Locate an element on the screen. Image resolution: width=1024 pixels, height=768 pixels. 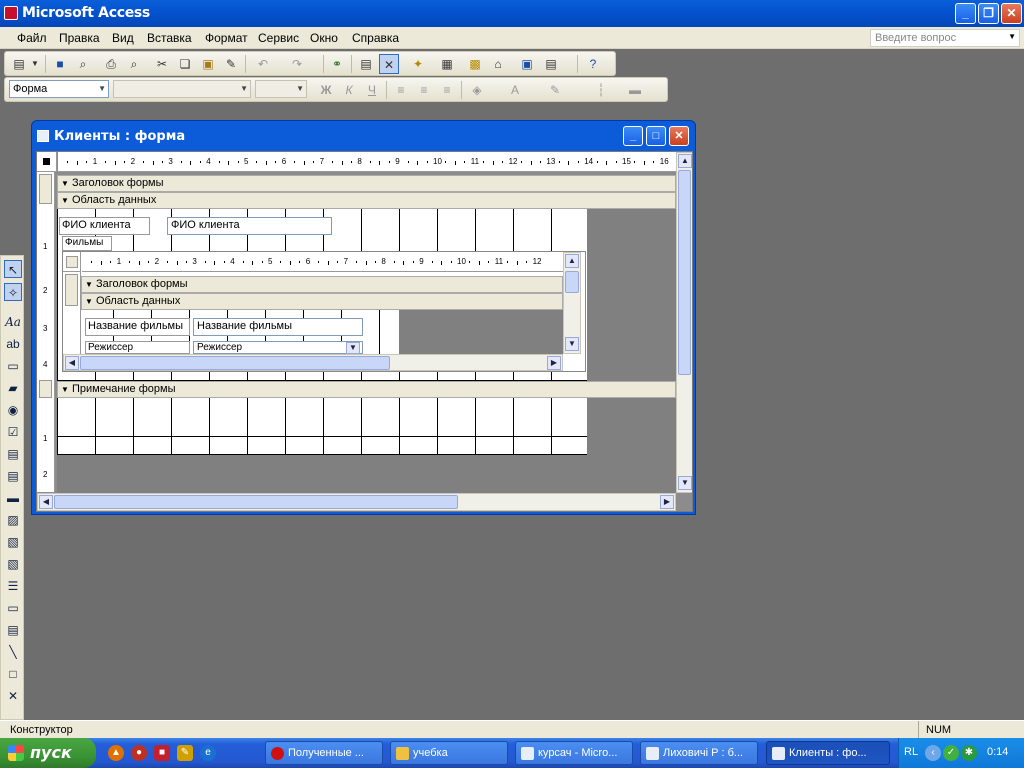
form-header-section-bar: Заголовок формы is located at coordinates (366, 183).